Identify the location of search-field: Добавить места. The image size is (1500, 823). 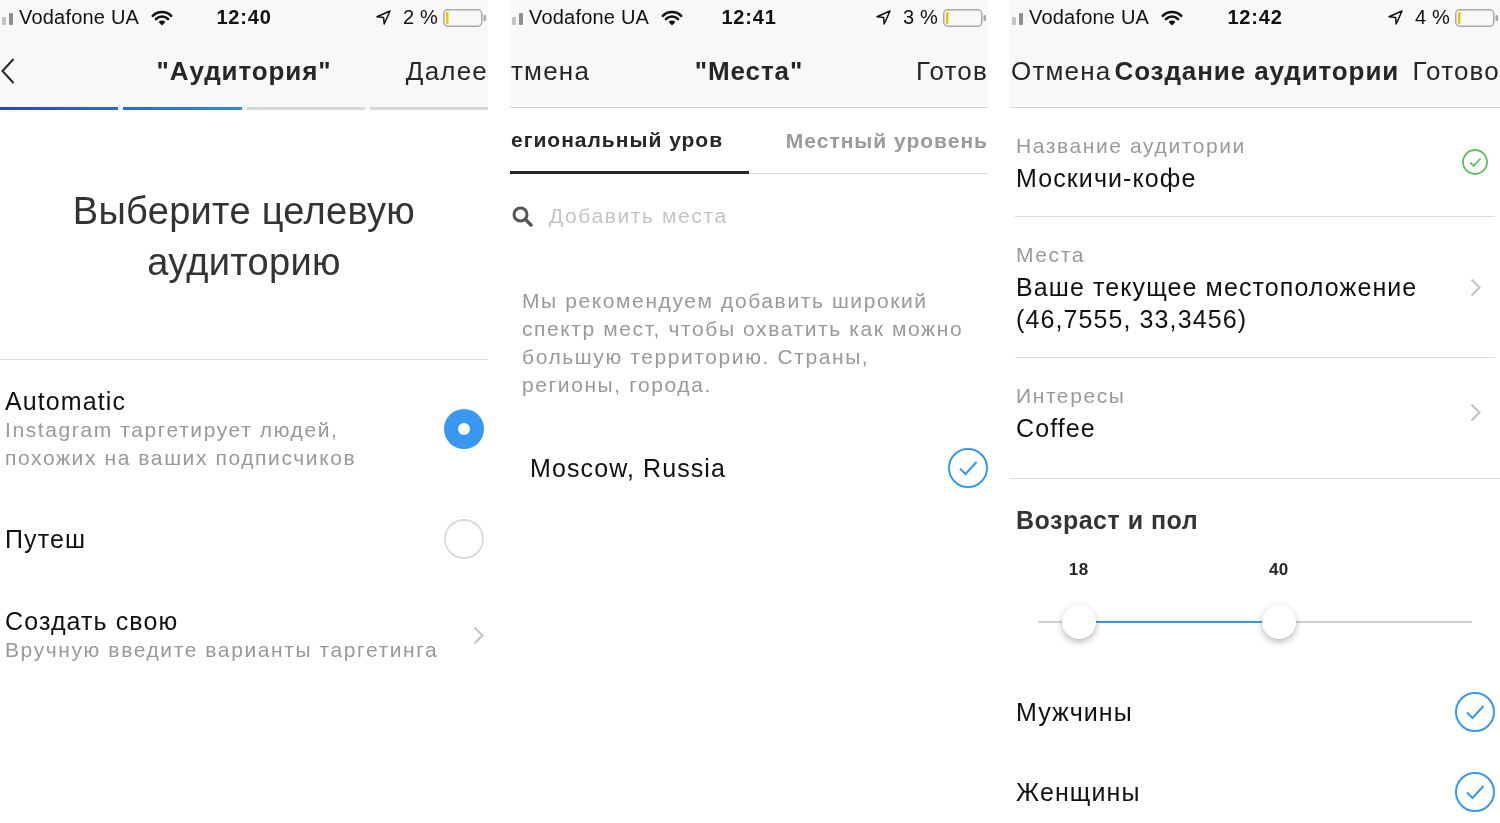
(768, 216).